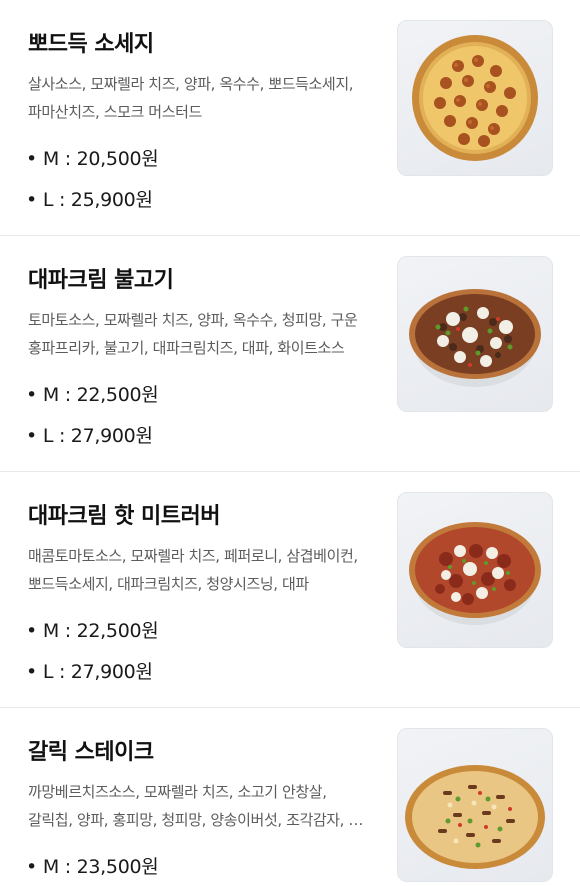  Describe the element at coordinates (193, 556) in the screenshot. I see `description-line: 매콤토마토소스, 모짜렐라 치즈, 페퍼로니, 삼겹베이컨,` at that location.